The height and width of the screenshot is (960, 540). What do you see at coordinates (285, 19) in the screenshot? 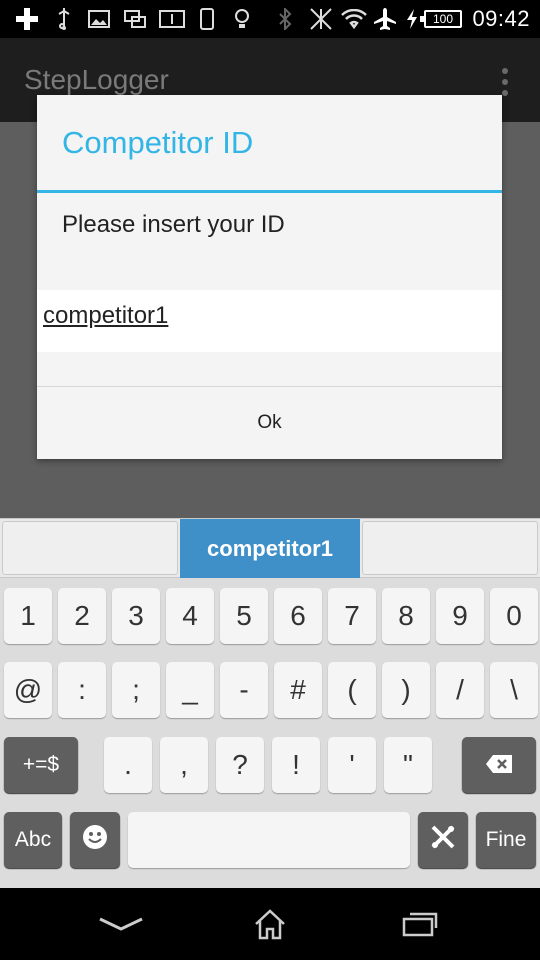
I see `bluetooth-icon` at bounding box center [285, 19].